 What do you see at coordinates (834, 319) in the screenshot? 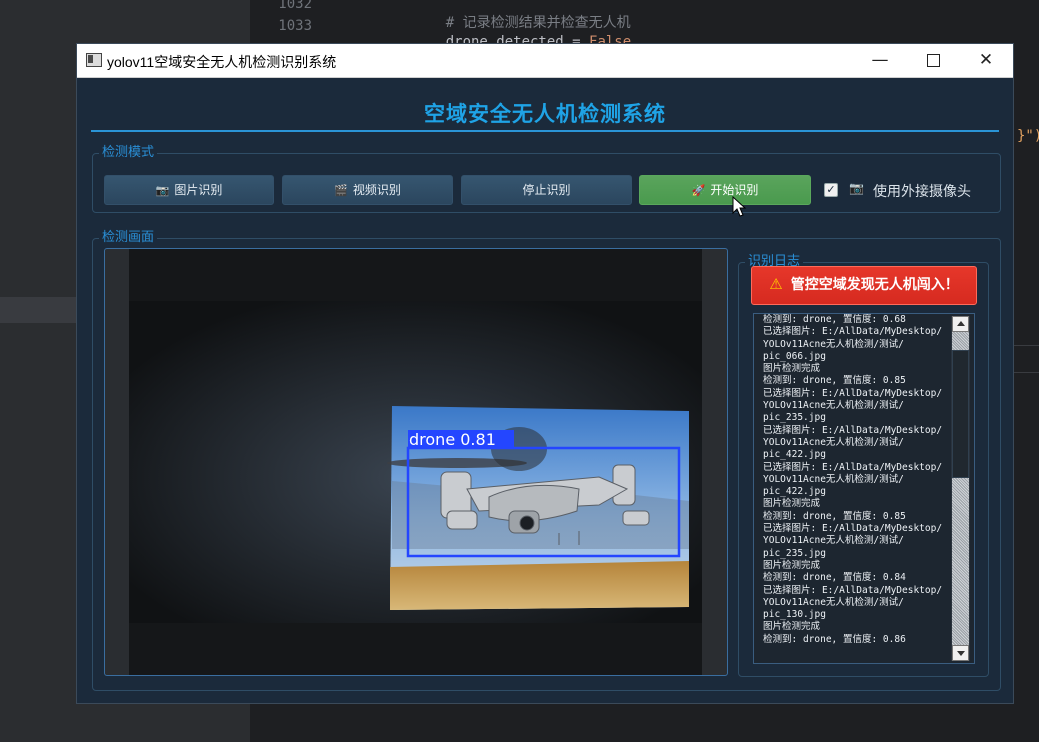
I see `log-line: 检测到: drone, 置信度: 0.68` at bounding box center [834, 319].